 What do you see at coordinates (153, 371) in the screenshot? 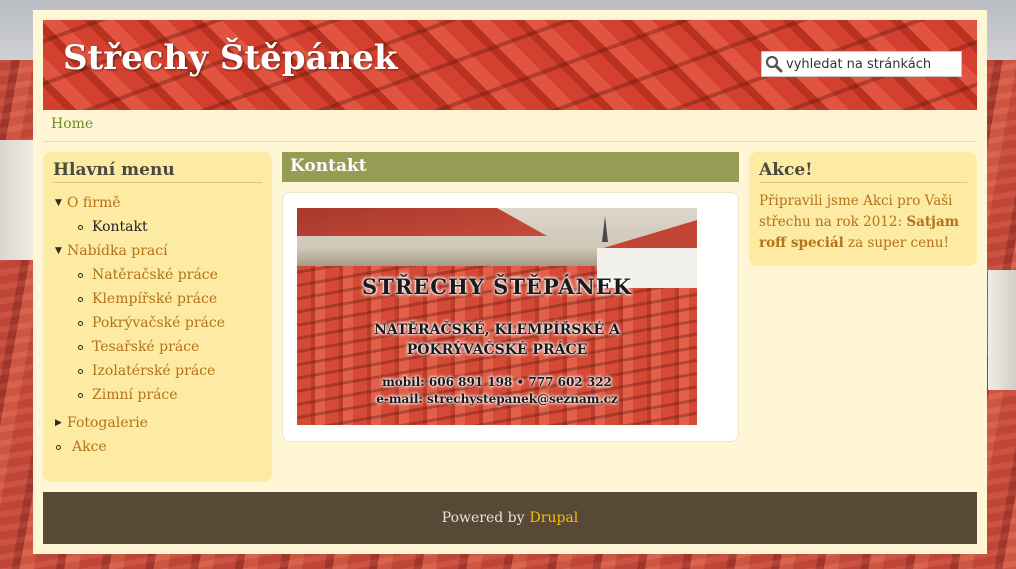
I see `menu-link-izolaterske-prace: Izolatérské práce` at bounding box center [153, 371].